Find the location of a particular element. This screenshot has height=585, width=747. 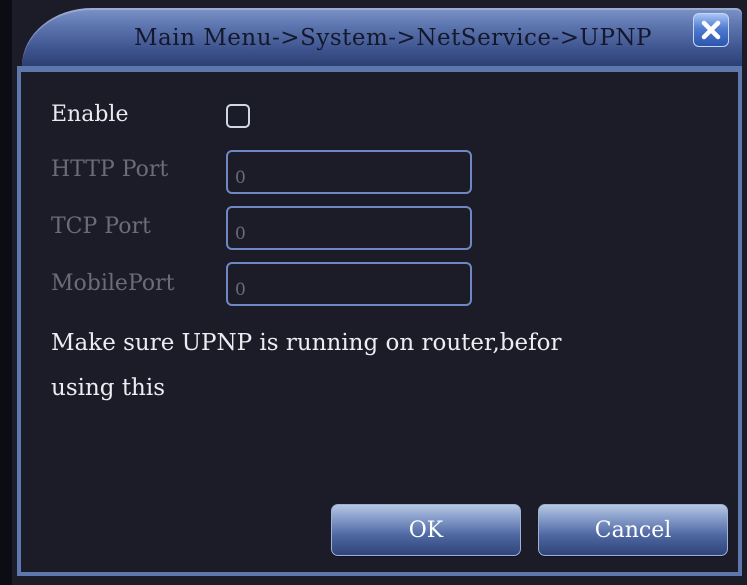

cancel-button: Cancel is located at coordinates (633, 530).